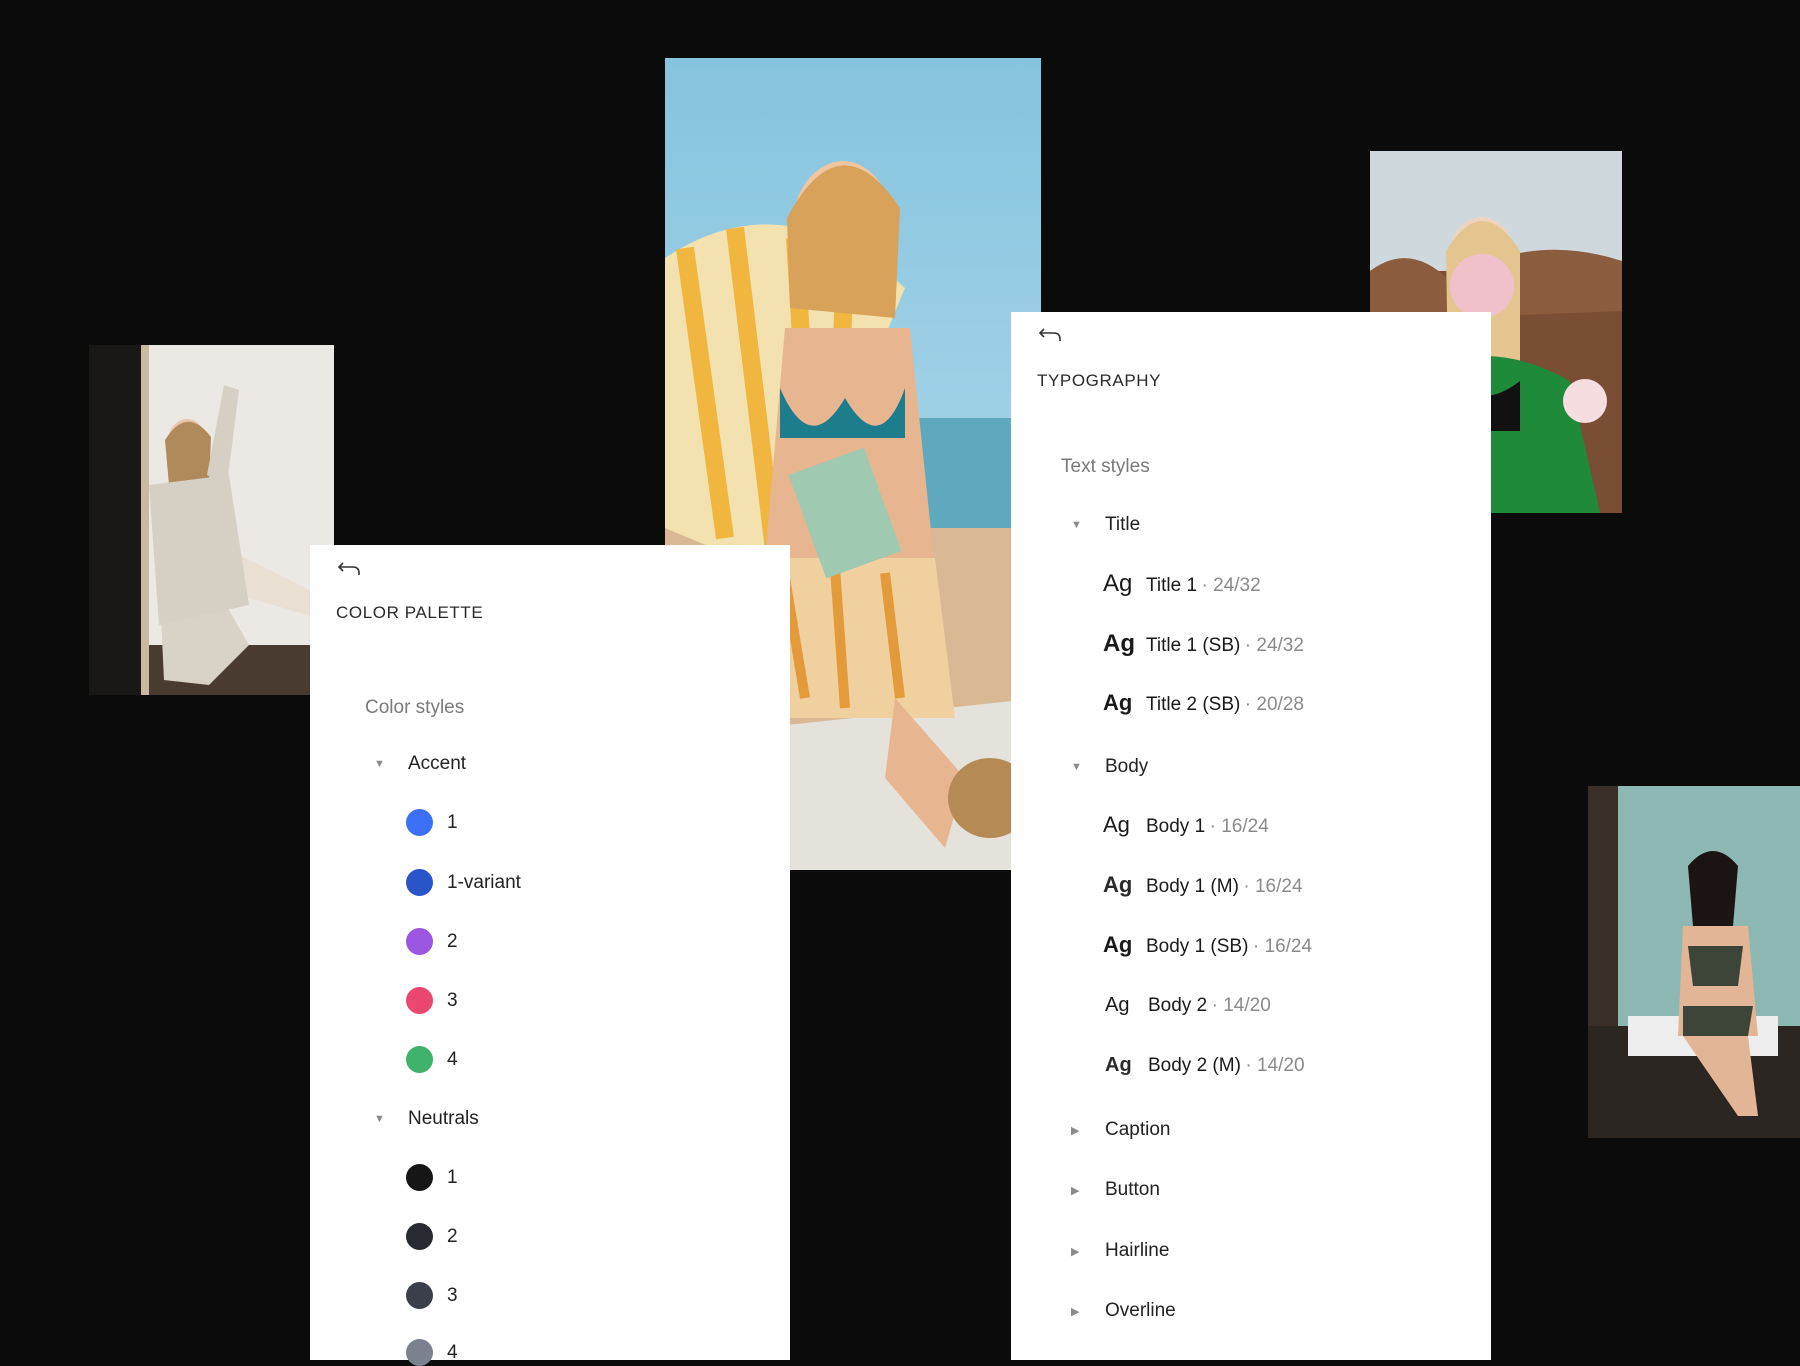  I want to click on swatch-accent-4: 4, so click(432, 1059).